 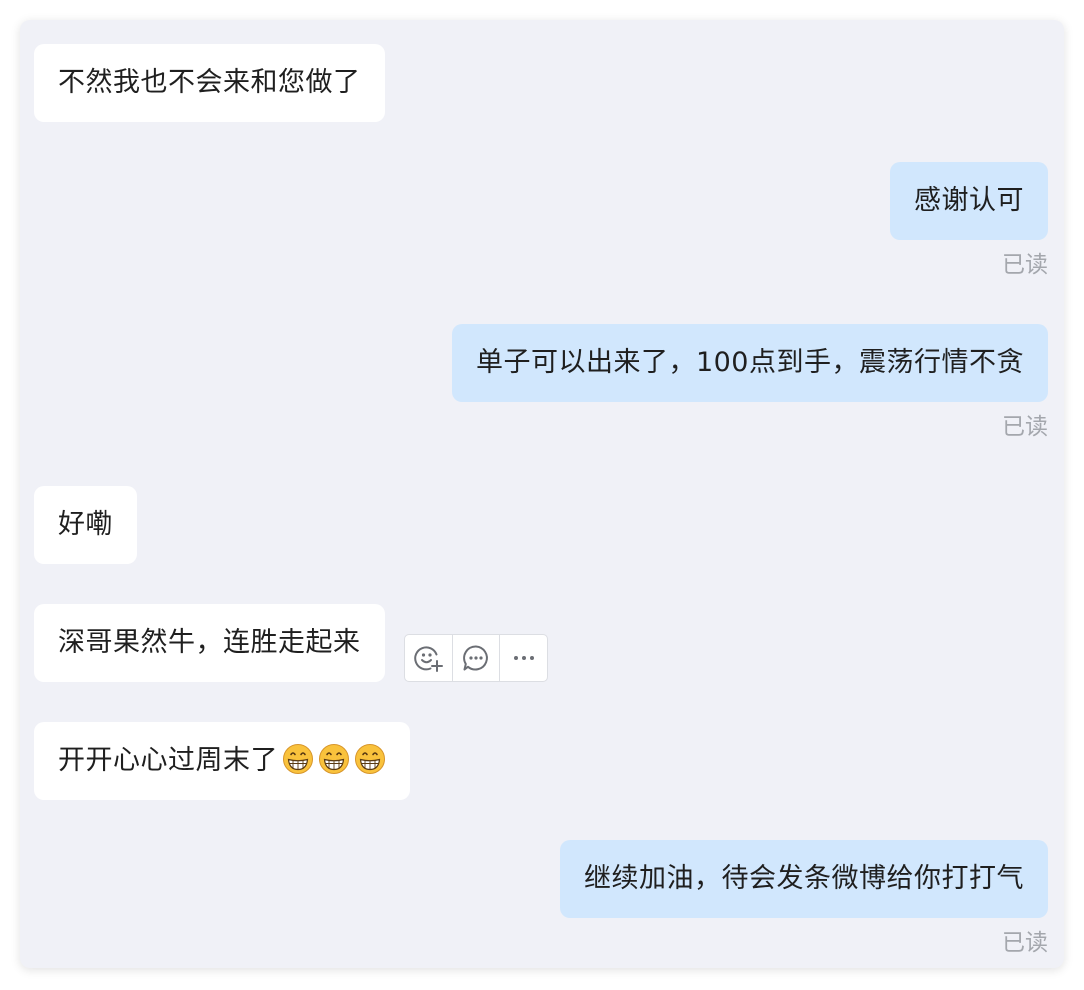 I want to click on message-bubble-incoming: 开开心心过周末了, so click(x=222, y=761).